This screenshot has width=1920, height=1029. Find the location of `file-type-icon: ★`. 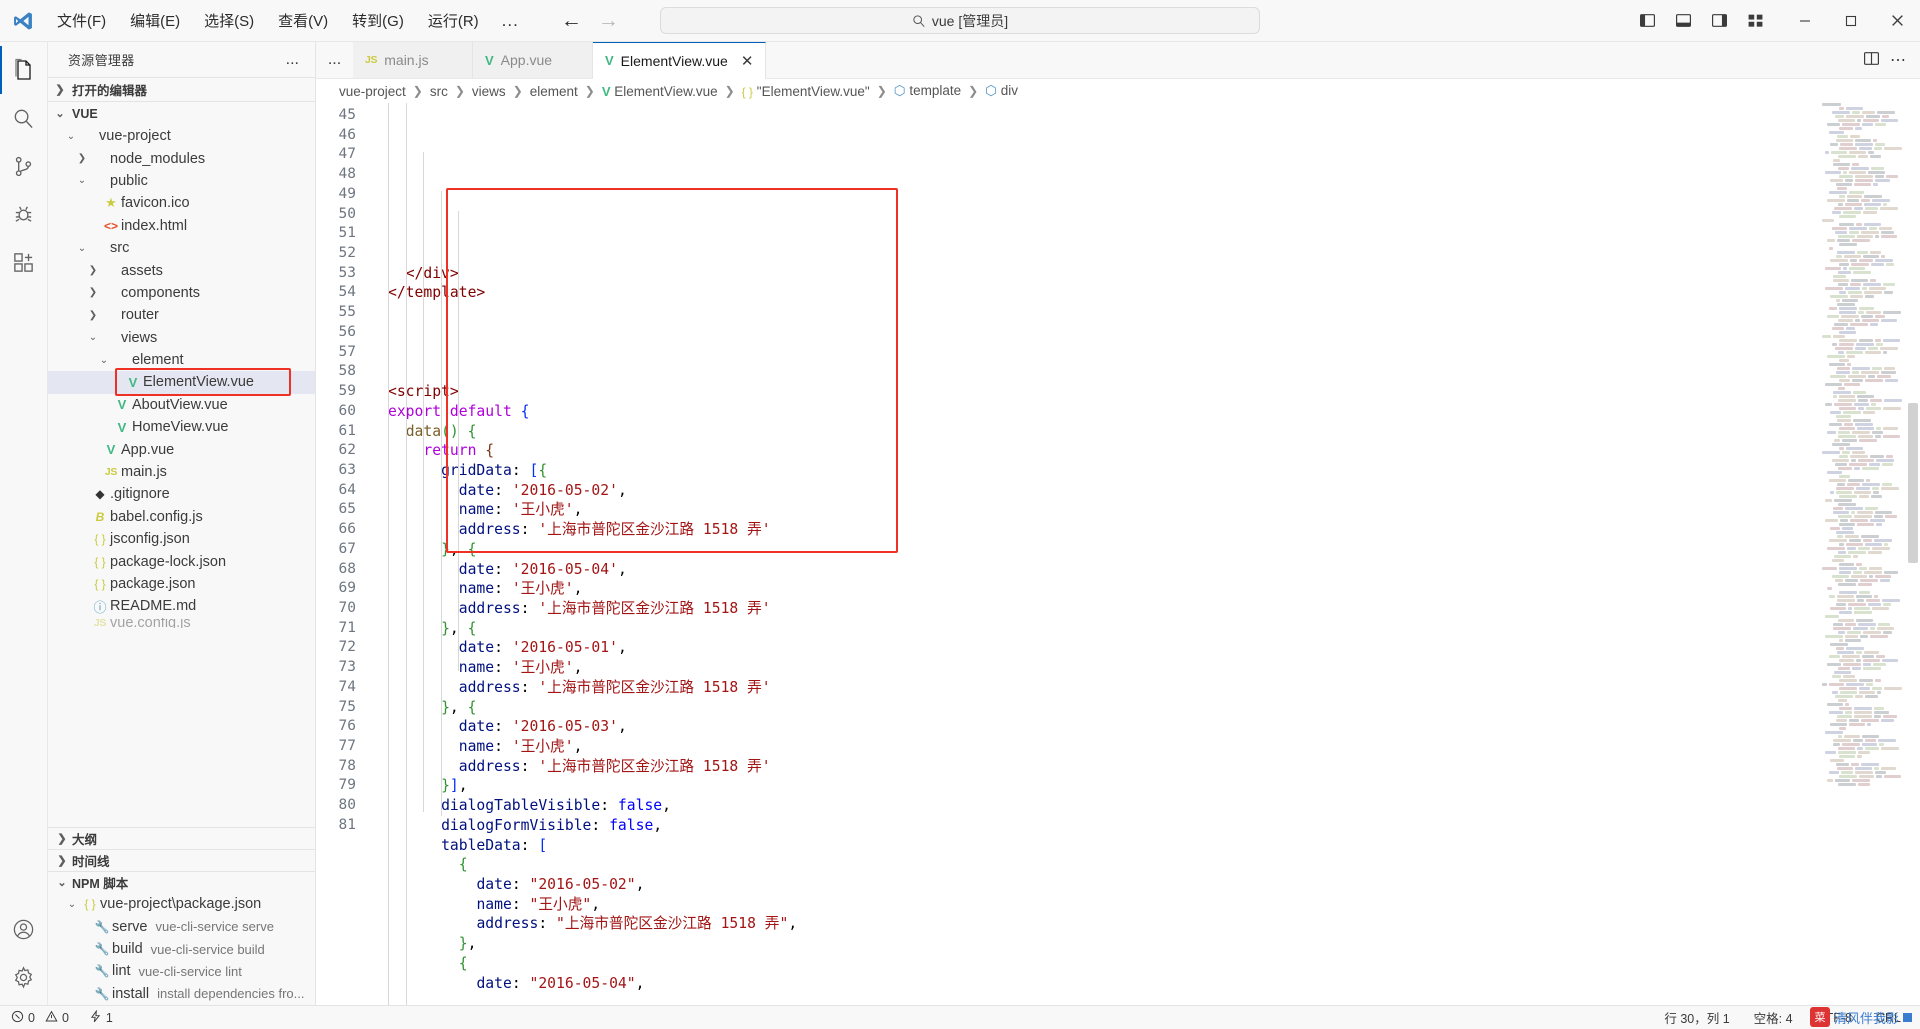

file-type-icon: ★ is located at coordinates (111, 203).